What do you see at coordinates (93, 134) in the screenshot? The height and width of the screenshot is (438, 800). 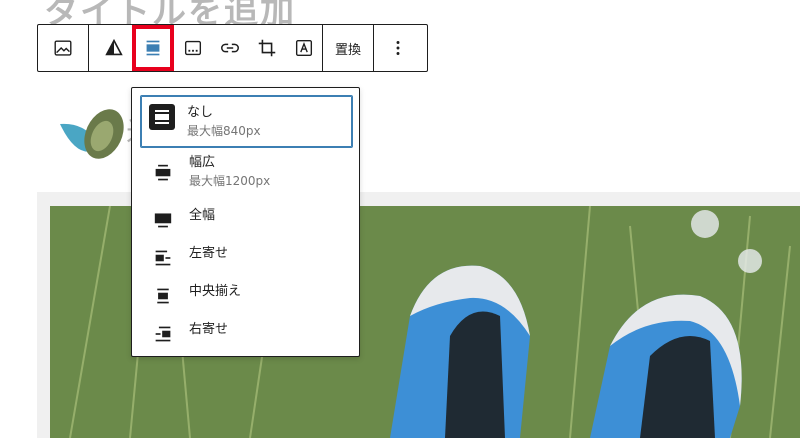 I see `author-avatar` at bounding box center [93, 134].